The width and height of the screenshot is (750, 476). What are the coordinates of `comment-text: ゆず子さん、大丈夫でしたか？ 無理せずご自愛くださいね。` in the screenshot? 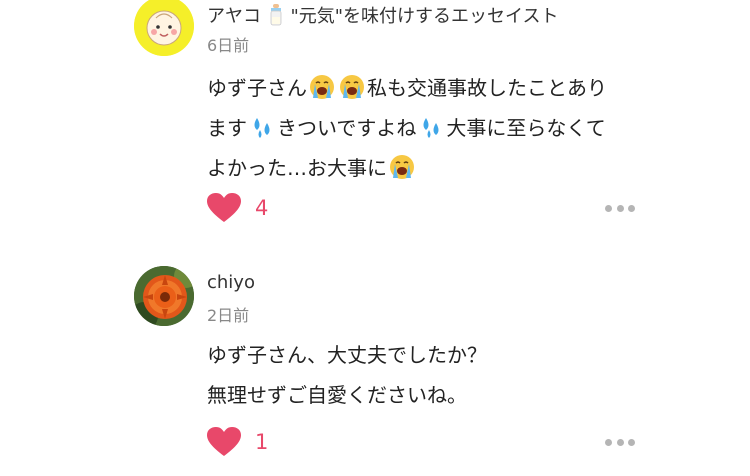 It's located at (427, 375).